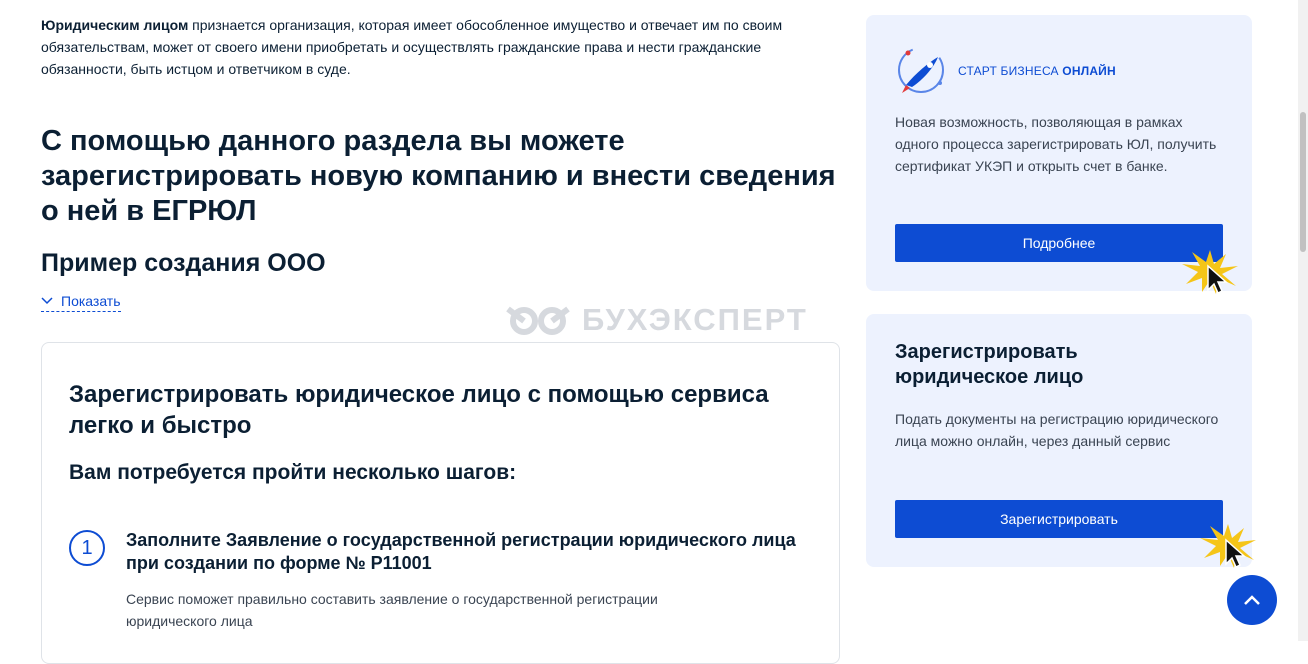  What do you see at coordinates (1059, 519) in the screenshot?
I see `register-button: Зарегистрировать` at bounding box center [1059, 519].